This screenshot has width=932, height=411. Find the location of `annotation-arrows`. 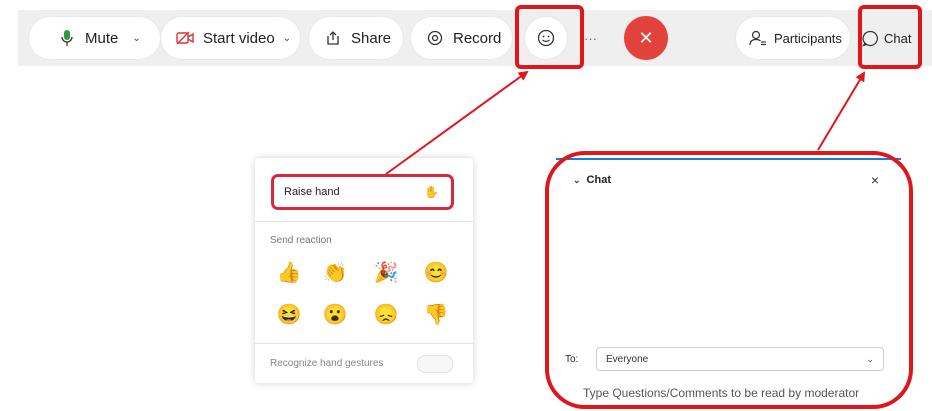

annotation-arrows is located at coordinates (625, 122).